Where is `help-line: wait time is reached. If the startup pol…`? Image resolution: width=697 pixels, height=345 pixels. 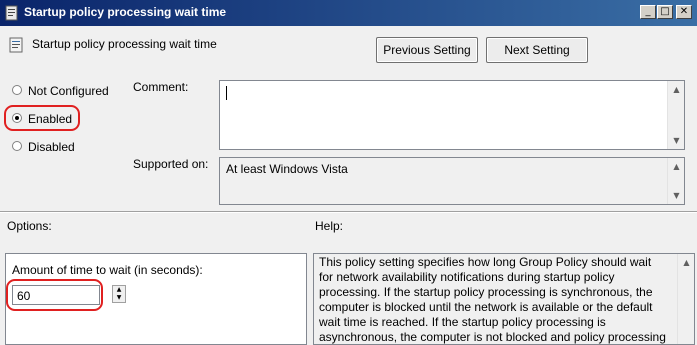 help-line: wait time is reached. If the startup pol… is located at coordinates (462, 322).